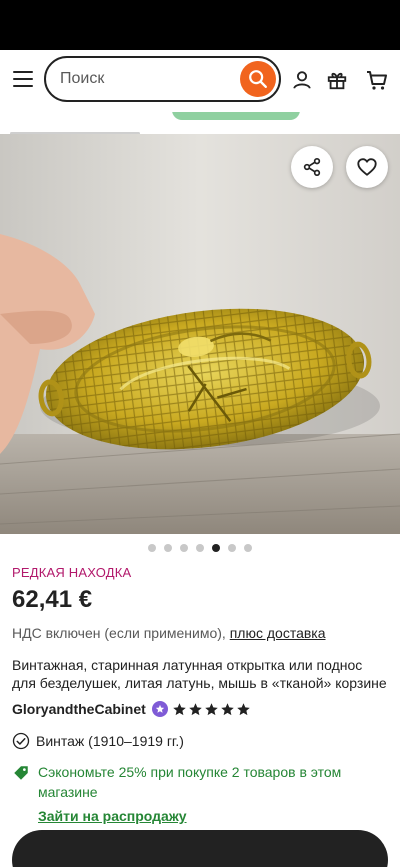 The height and width of the screenshot is (867, 400). Describe the element at coordinates (110, 741) in the screenshot. I see `vintage-label: Винтаж (1910–1919 гг.)` at that location.